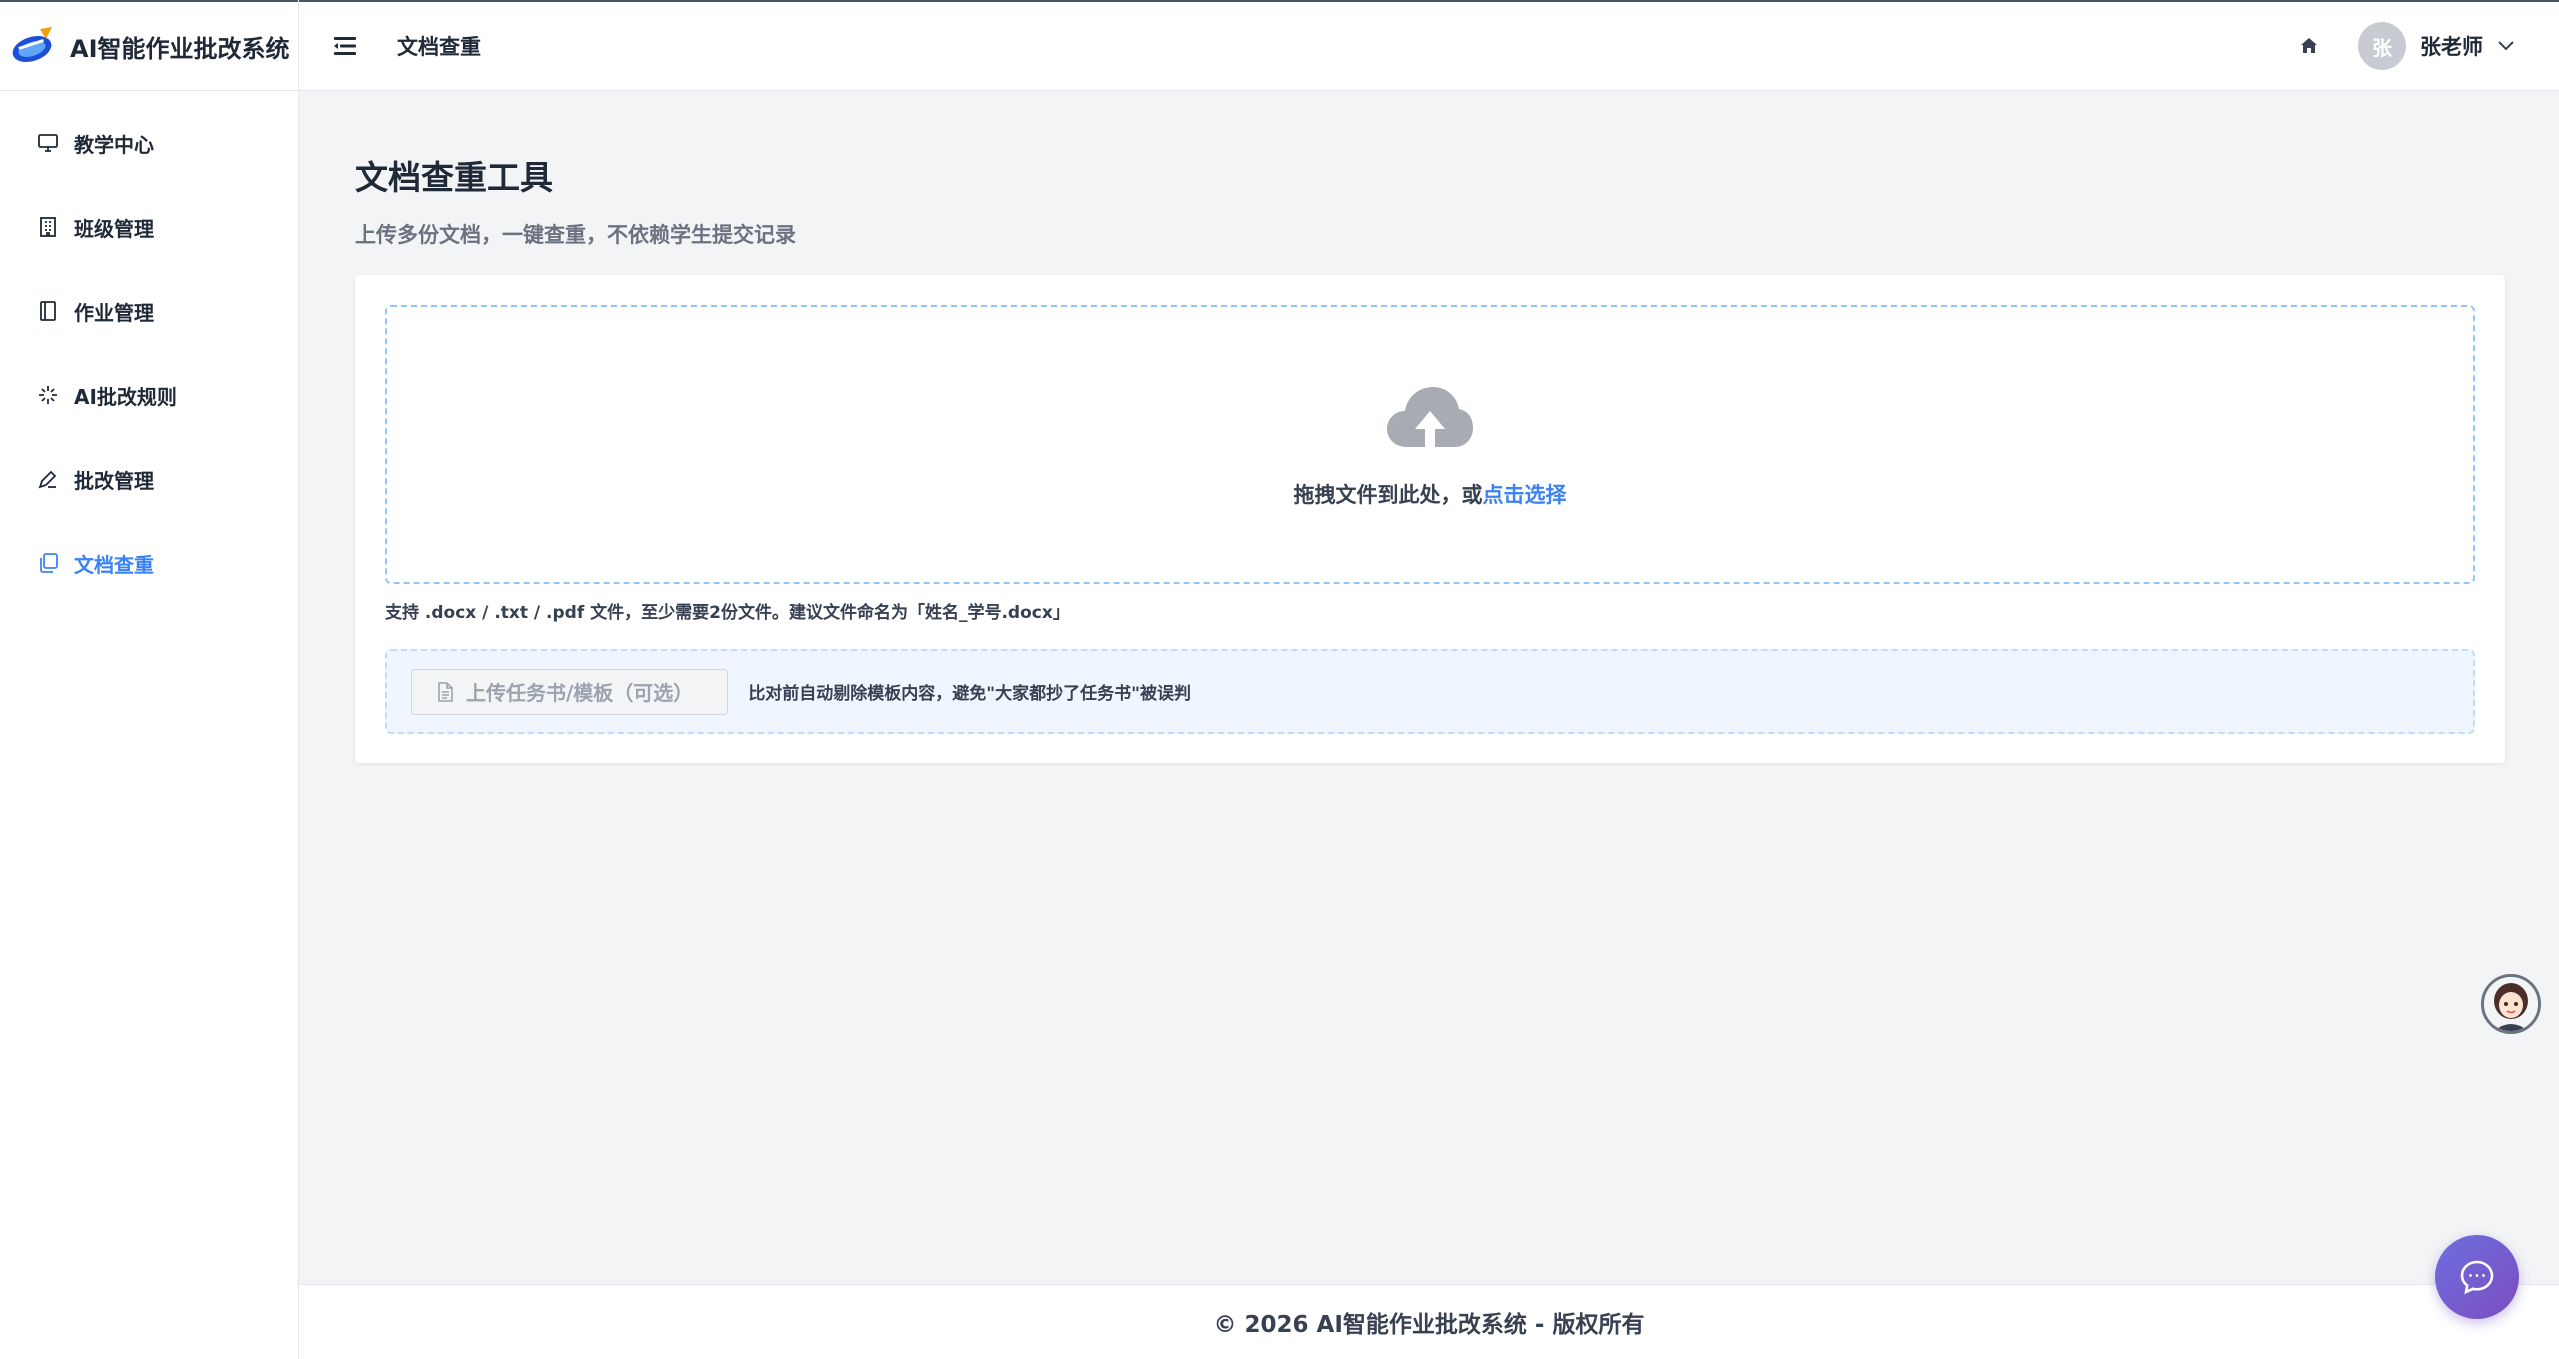 This screenshot has width=2559, height=1359. Describe the element at coordinates (2451, 46) in the screenshot. I see `user-name: 张老师` at that location.